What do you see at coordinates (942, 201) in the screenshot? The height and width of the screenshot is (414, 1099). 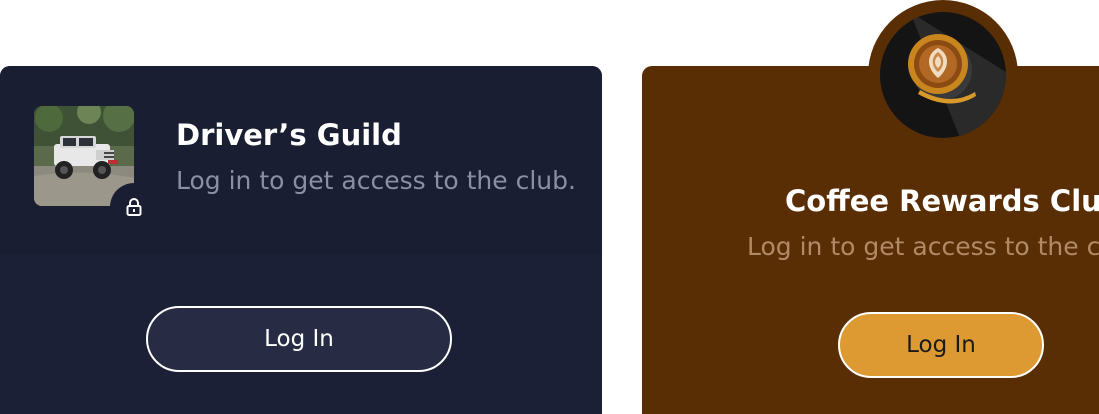 I see `club-title: Coffee Rewards Club` at bounding box center [942, 201].